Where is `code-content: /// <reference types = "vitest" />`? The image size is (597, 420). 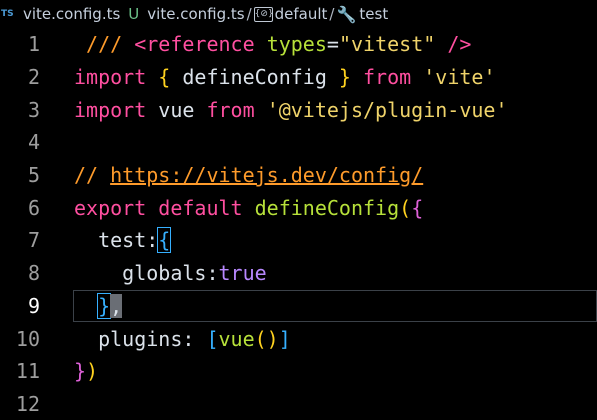
code-content: /// <reference types = "vitest" /> is located at coordinates (272, 44).